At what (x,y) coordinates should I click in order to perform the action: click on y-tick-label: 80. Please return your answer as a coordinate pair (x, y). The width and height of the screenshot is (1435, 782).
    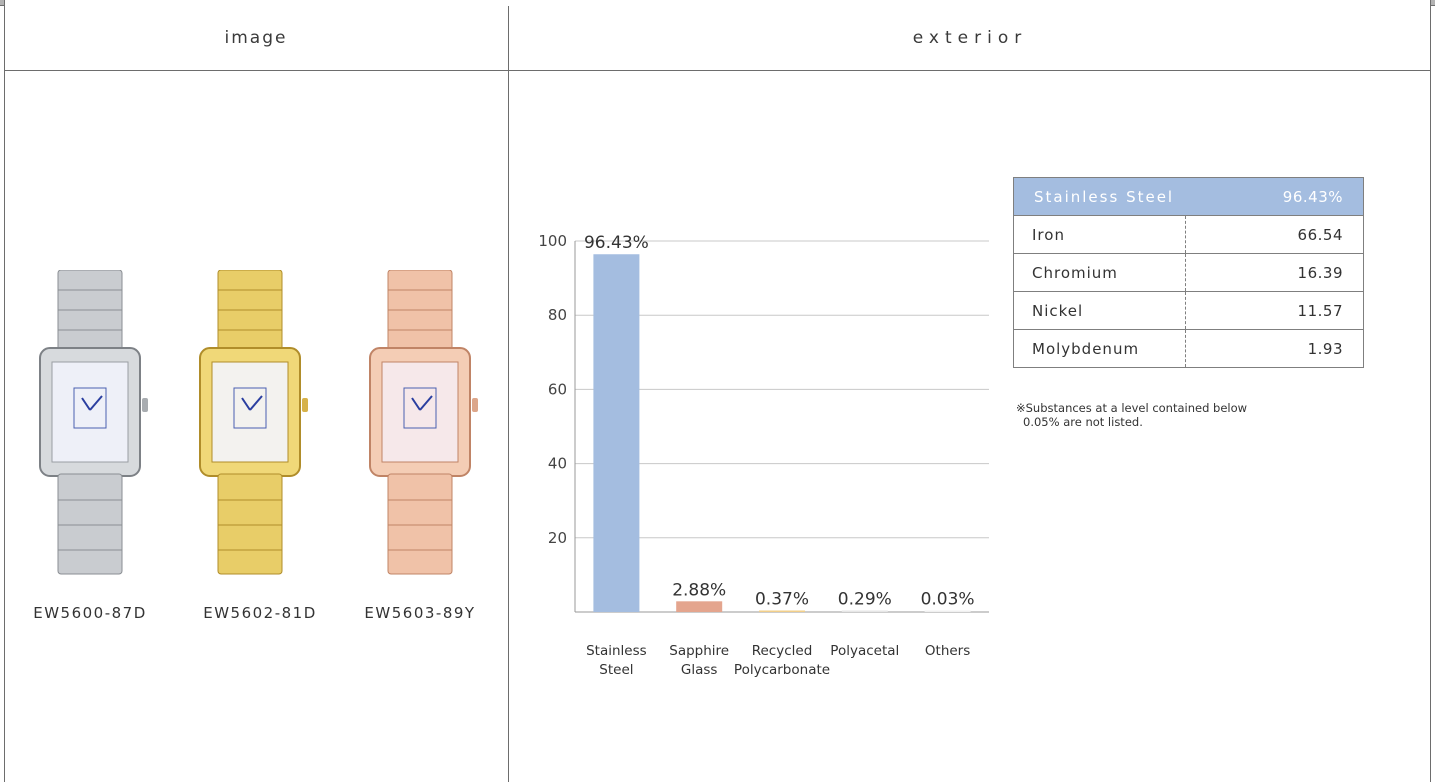
    Looking at the image, I should click on (557, 315).